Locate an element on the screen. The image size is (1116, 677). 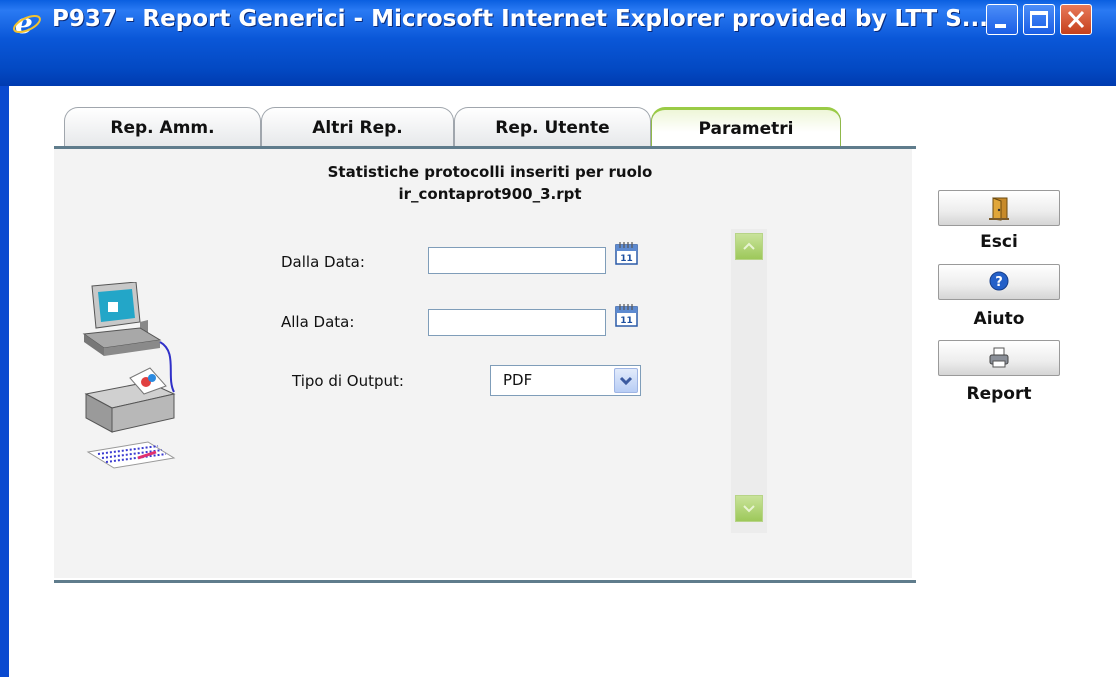
aiuto-button: ? is located at coordinates (999, 282).